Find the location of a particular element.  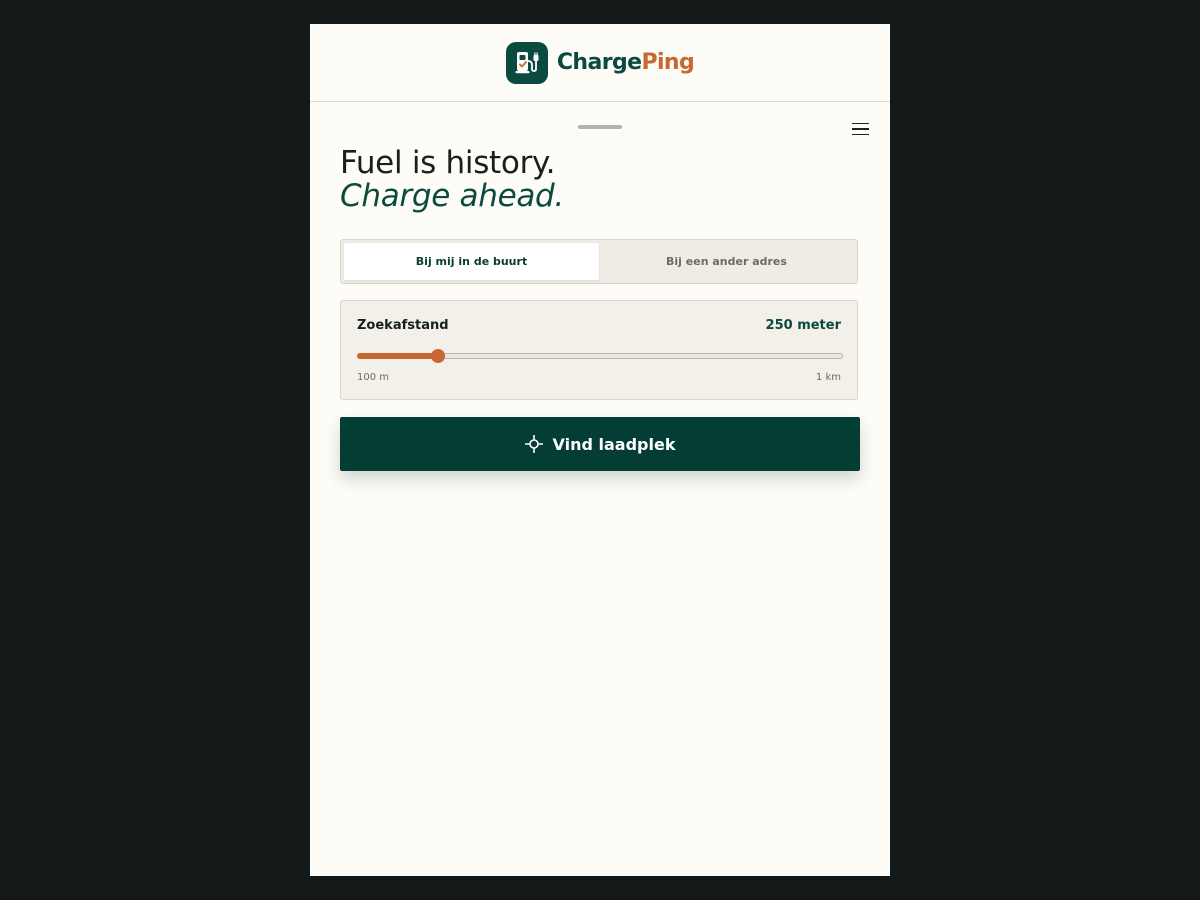

slider-min-label: 100 m is located at coordinates (373, 377).